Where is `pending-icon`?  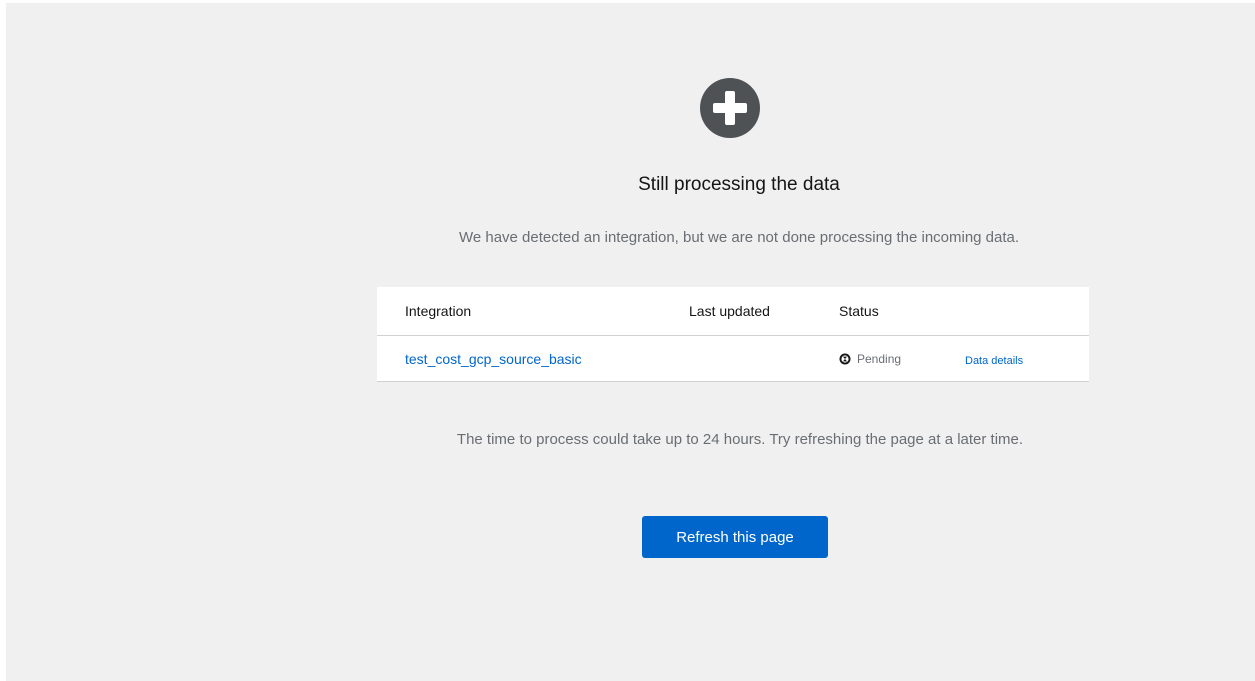
pending-icon is located at coordinates (845, 358).